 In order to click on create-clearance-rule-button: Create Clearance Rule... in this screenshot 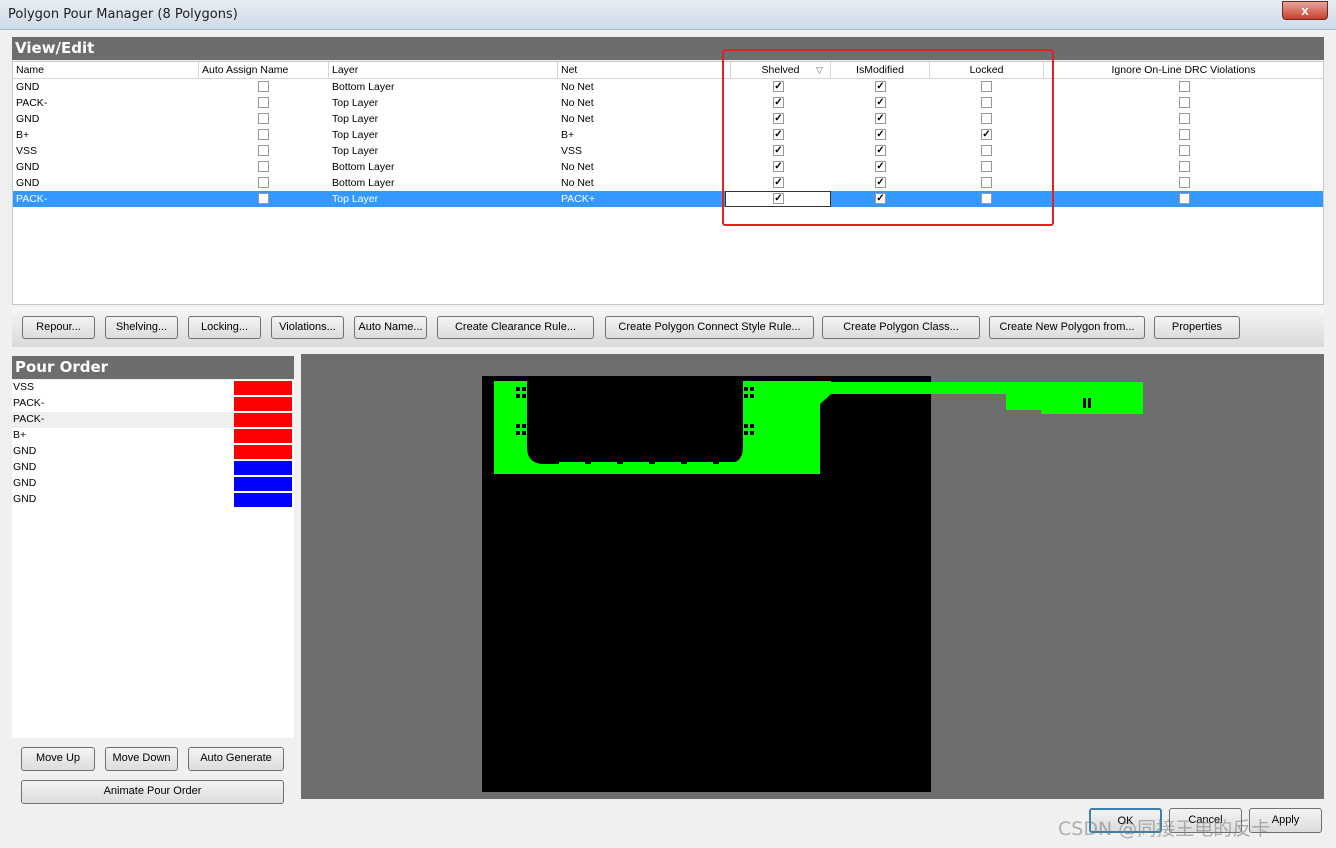, I will do `click(515, 327)`.